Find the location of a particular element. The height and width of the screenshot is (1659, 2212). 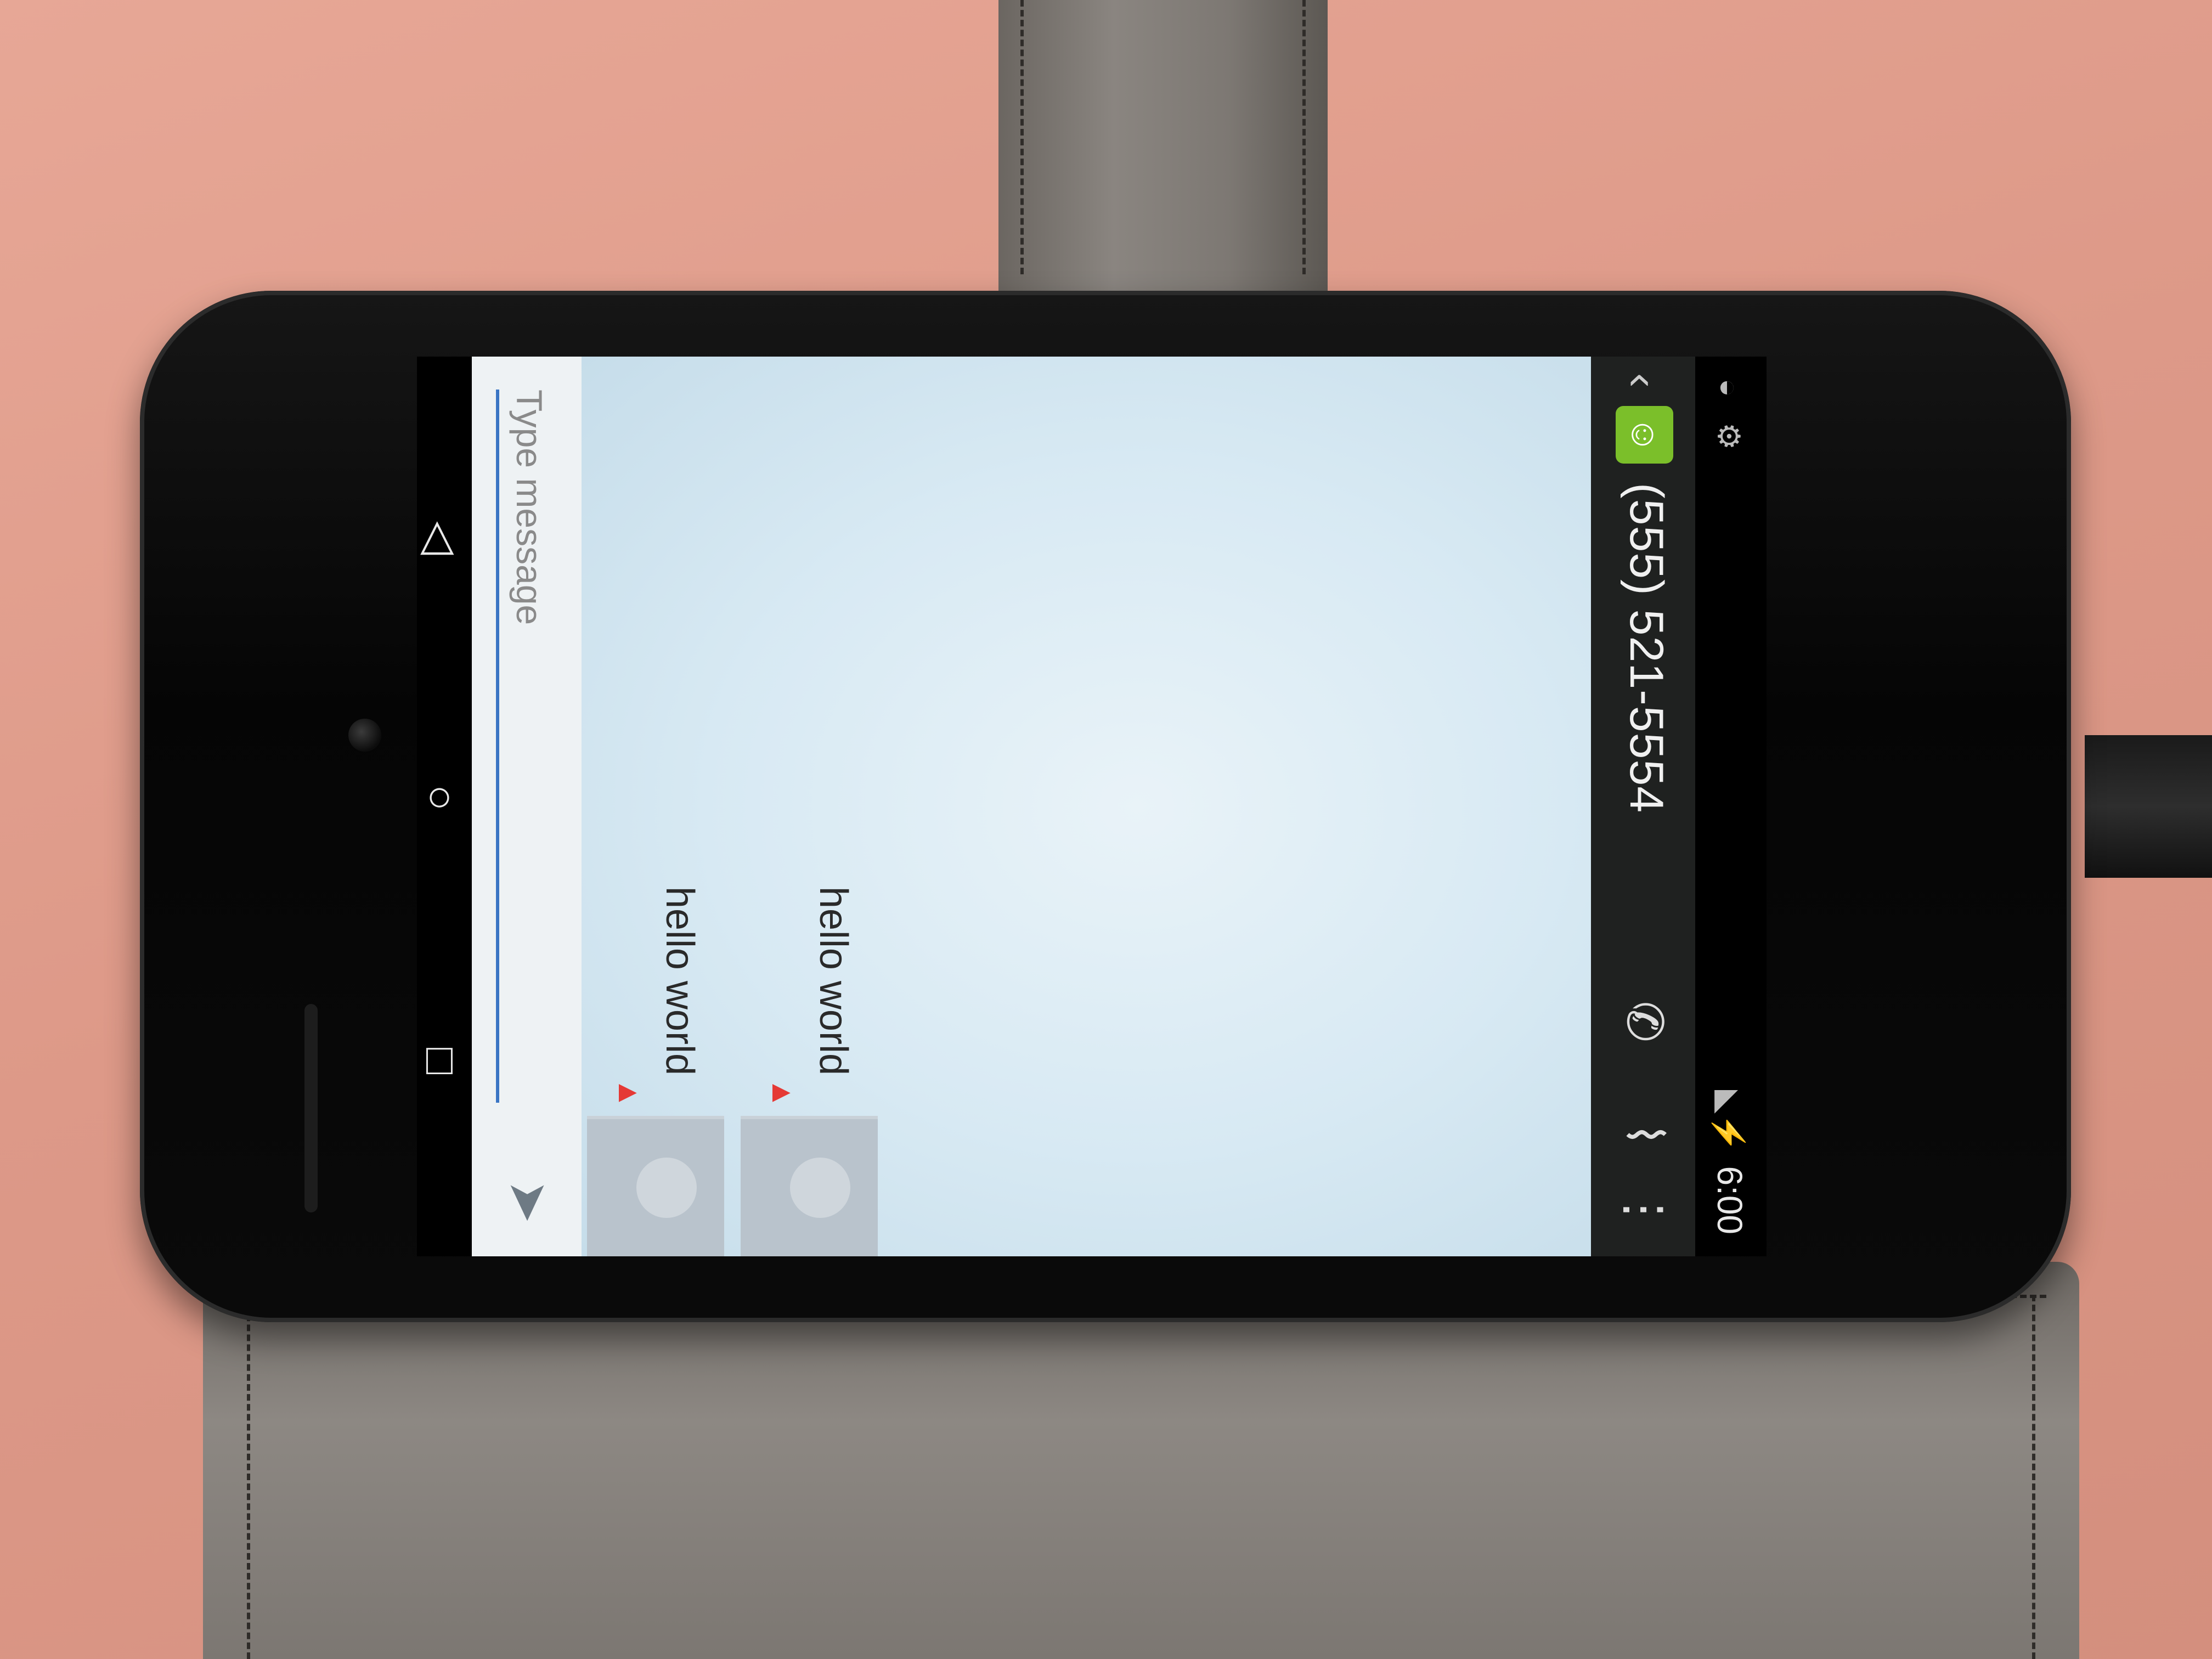

case-strap is located at coordinates (1163, 153).